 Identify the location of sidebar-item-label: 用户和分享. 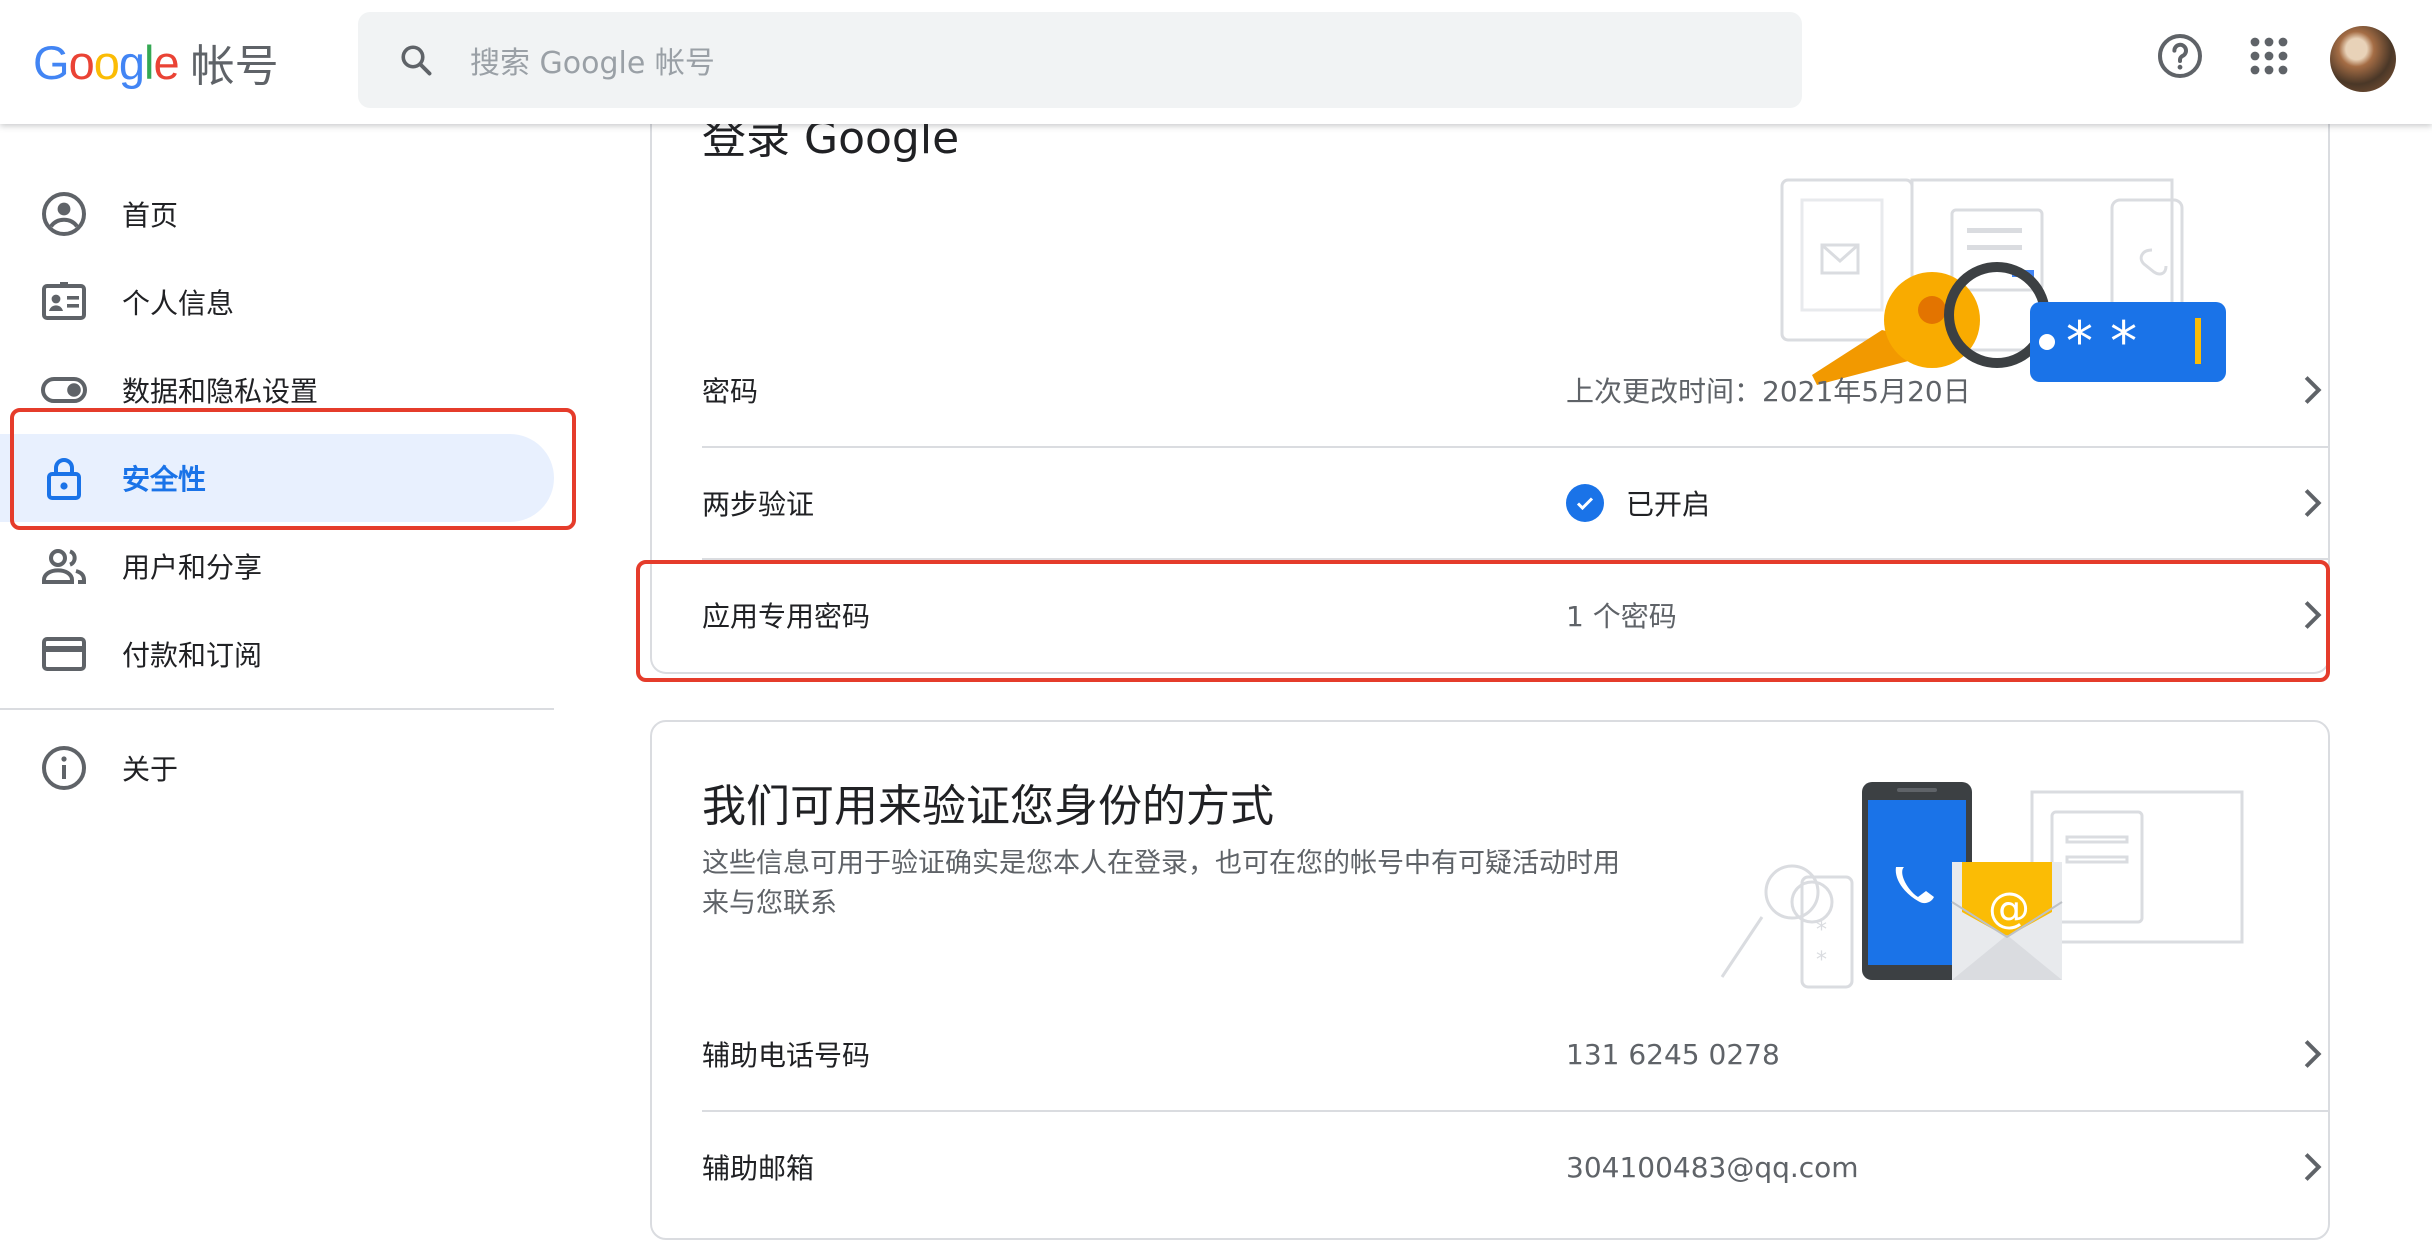
(192, 567).